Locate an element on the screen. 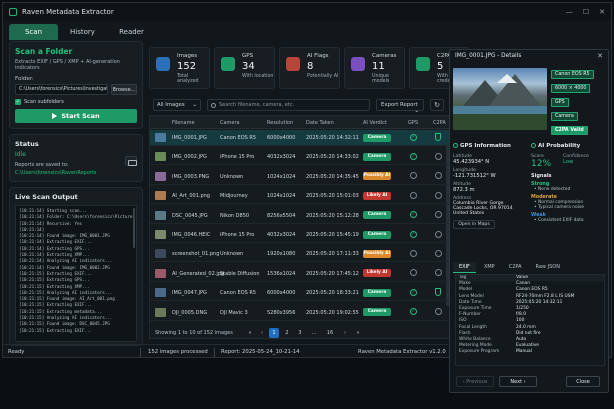  lon-value: -121.731512° W is located at coordinates (474, 176).